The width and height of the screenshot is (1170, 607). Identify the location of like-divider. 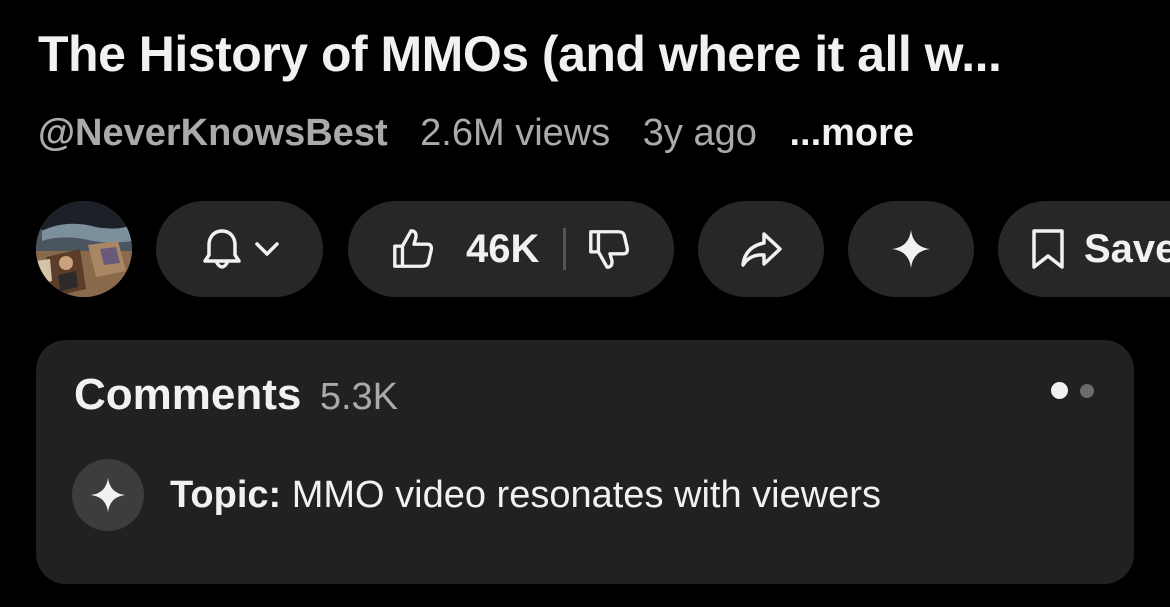
(565, 249).